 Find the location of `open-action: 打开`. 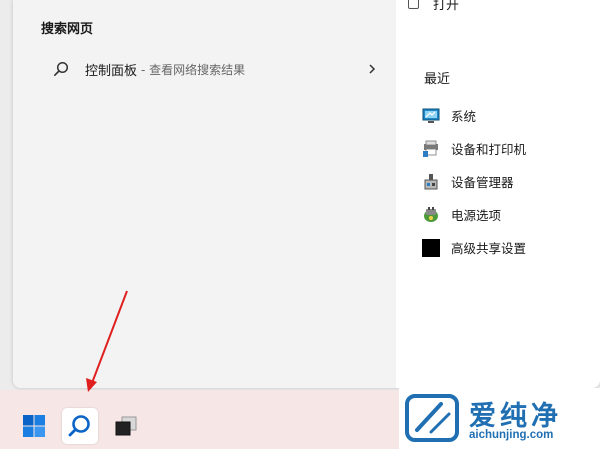

open-action: 打开 is located at coordinates (433, 6).